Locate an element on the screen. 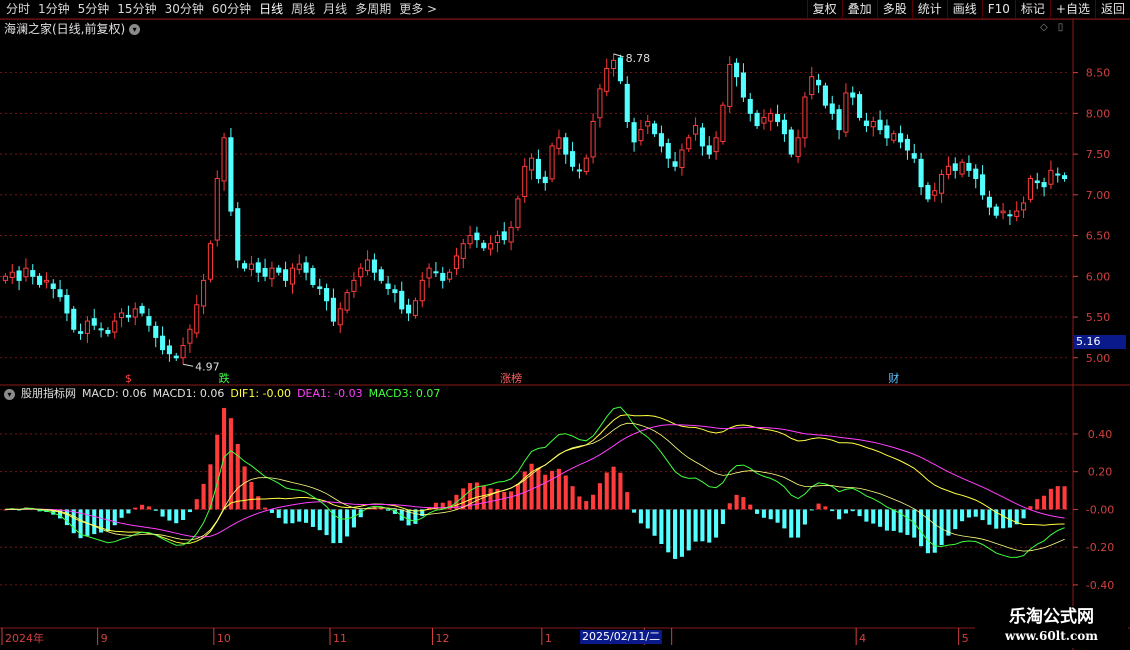  indicator-value-3: DEA1: -0.03 is located at coordinates (330, 393).